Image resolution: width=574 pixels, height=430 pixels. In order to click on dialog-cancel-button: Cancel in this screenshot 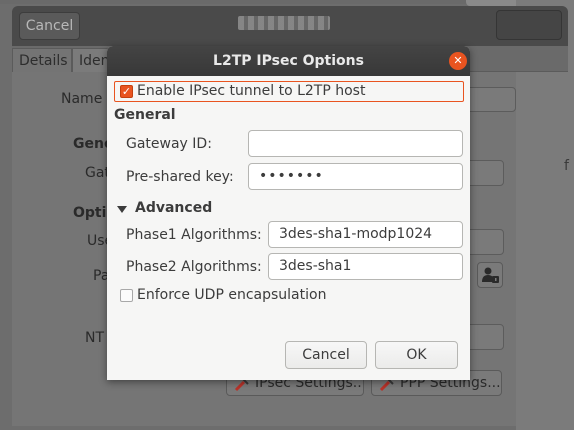, I will do `click(326, 355)`.